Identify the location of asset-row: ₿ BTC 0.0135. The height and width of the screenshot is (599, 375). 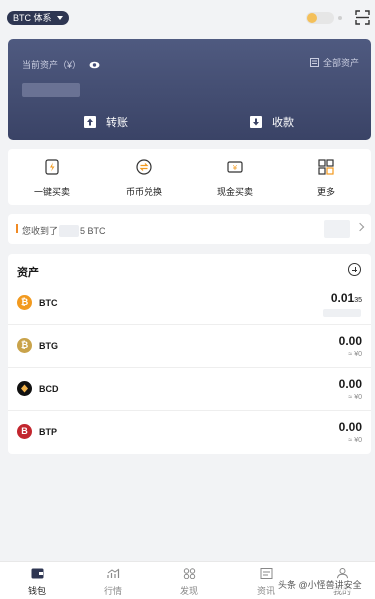
(189, 303).